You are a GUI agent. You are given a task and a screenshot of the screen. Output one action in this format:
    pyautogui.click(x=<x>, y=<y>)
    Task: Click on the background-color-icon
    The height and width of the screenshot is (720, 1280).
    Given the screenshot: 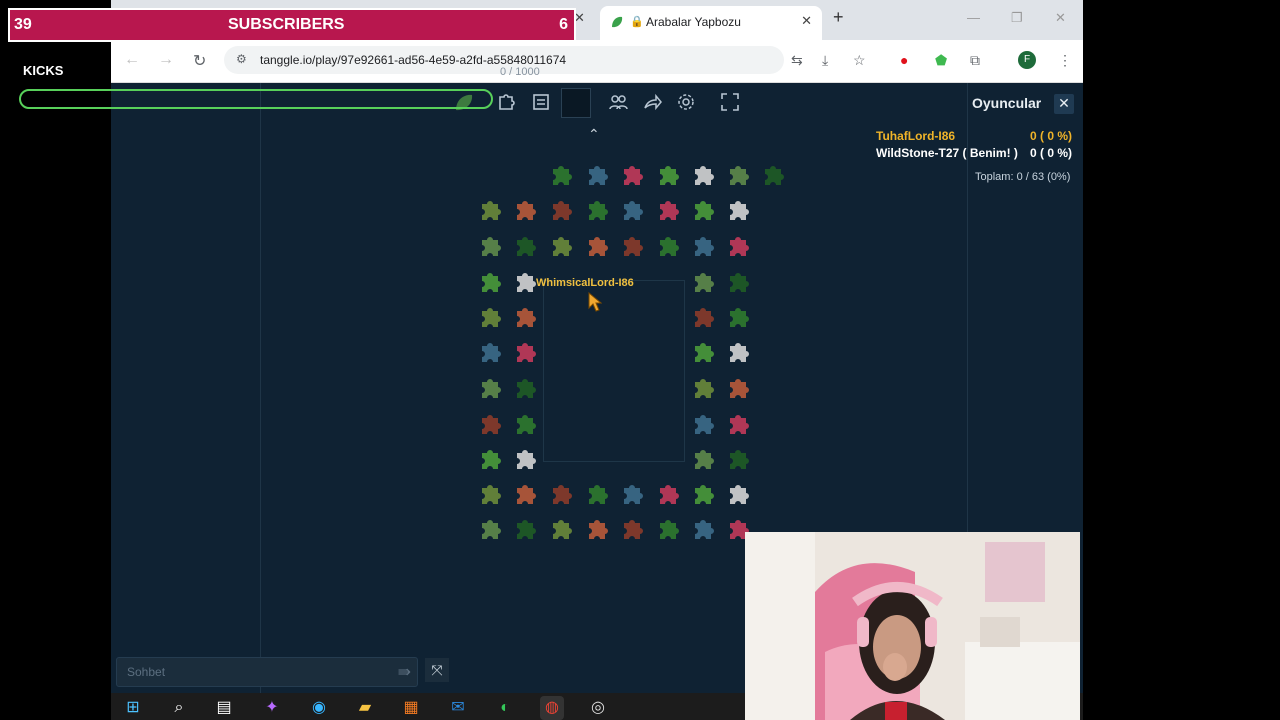 What is the action you would take?
    pyautogui.click(x=576, y=103)
    